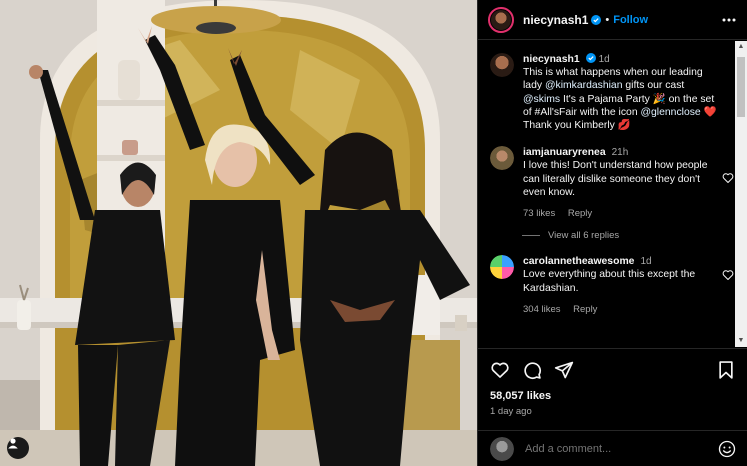 Image resolution: width=747 pixels, height=466 pixels. Describe the element at coordinates (564, 370) in the screenshot. I see `share-icon` at that location.